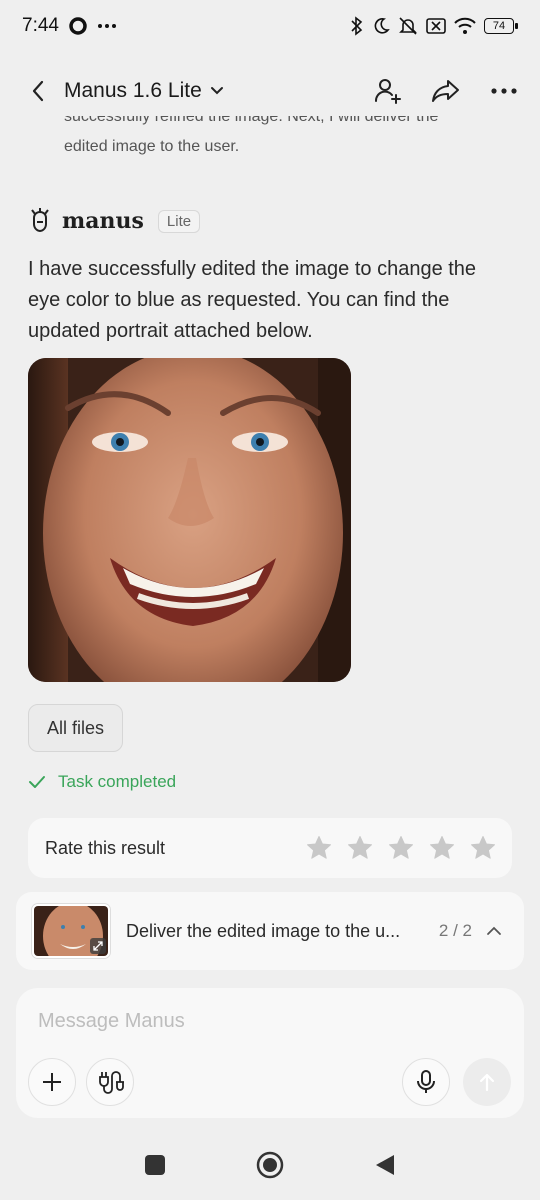 This screenshot has height=1200, width=540. I want to click on battery-level: 74, so click(499, 26).